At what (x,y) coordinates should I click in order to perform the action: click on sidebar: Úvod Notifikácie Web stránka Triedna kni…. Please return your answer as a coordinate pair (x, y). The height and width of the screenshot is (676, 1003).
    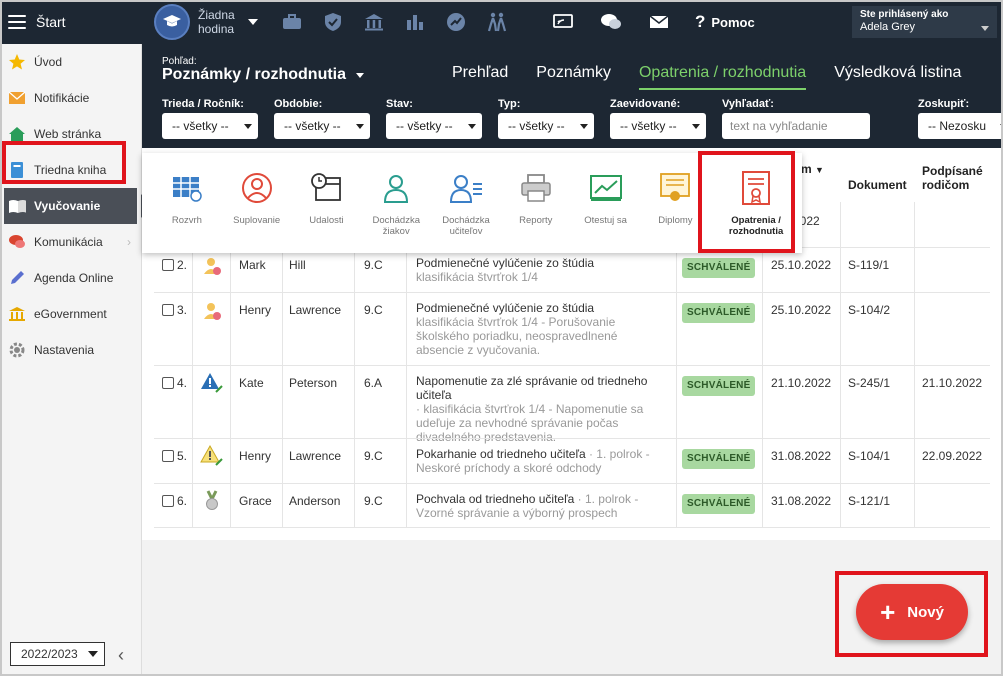
    Looking at the image, I should click on (75, 360).